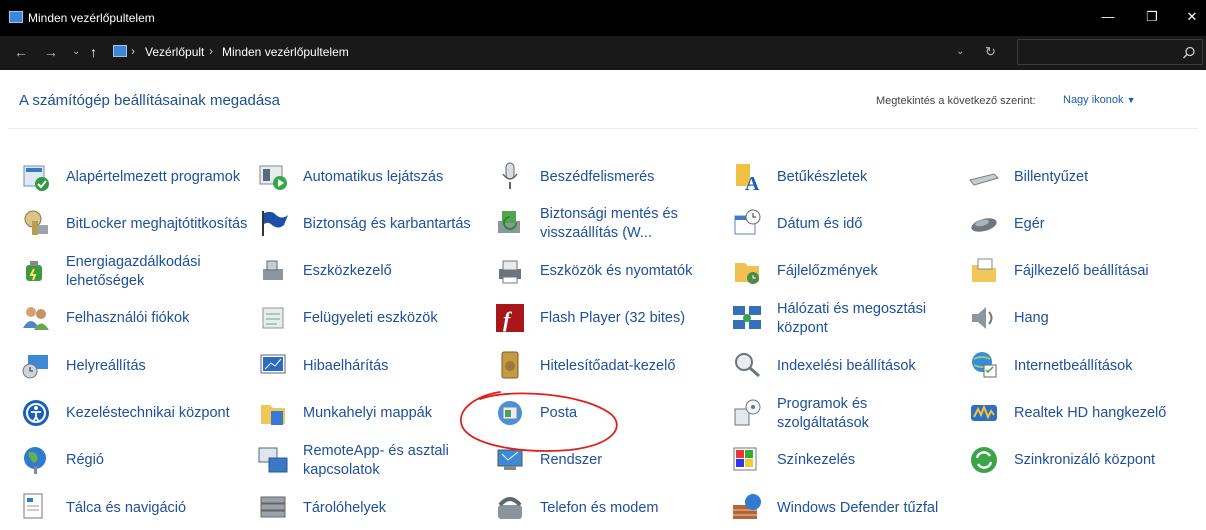 The height and width of the screenshot is (530, 1206). What do you see at coordinates (120, 51) in the screenshot?
I see `control-panel-small-icon` at bounding box center [120, 51].